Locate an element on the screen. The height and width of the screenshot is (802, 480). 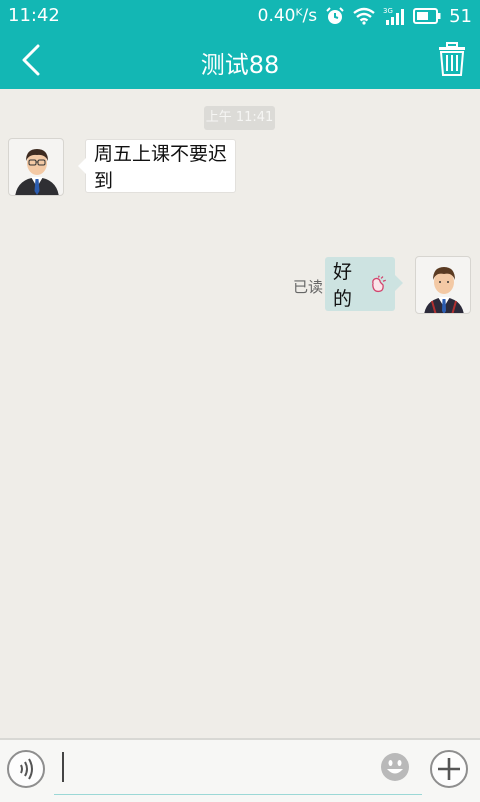
message-text: 好的 is located at coordinates (343, 285).